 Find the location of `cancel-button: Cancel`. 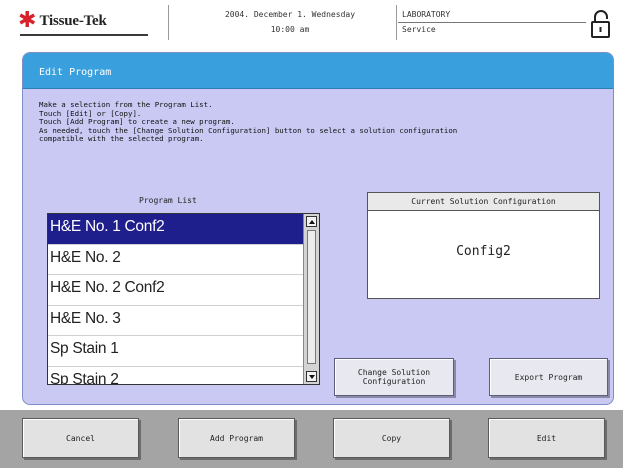

cancel-button: Cancel is located at coordinates (80, 438).